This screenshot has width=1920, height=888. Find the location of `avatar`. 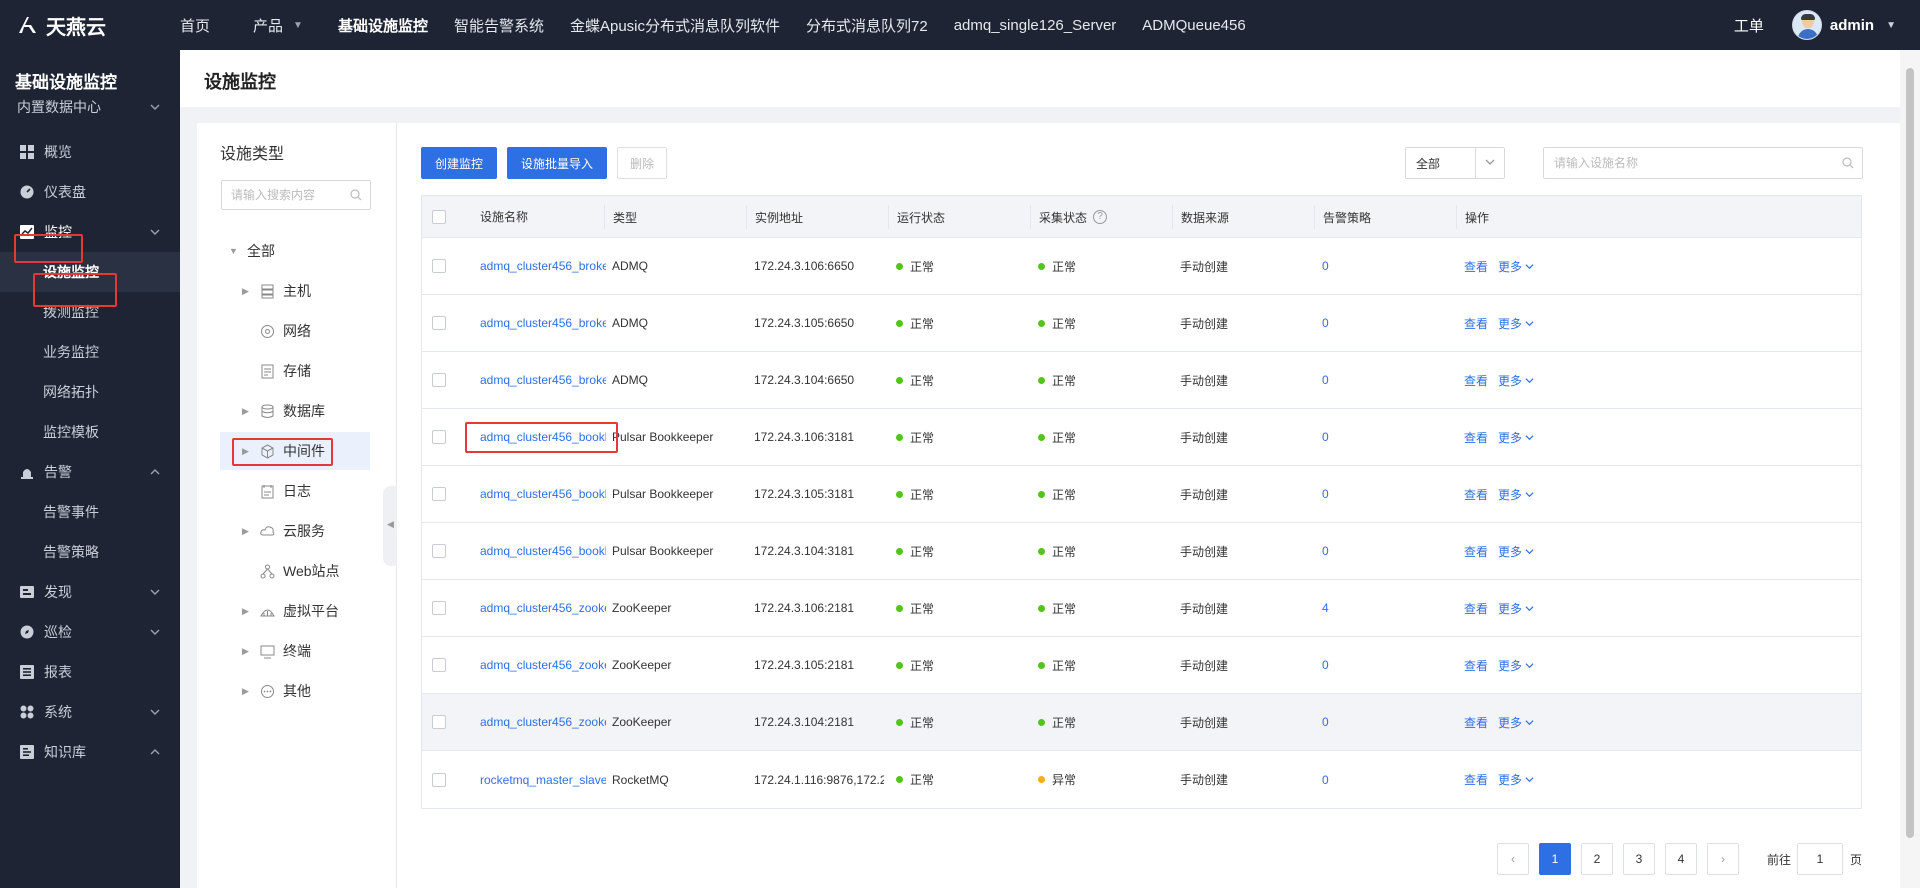

avatar is located at coordinates (1806, 25).